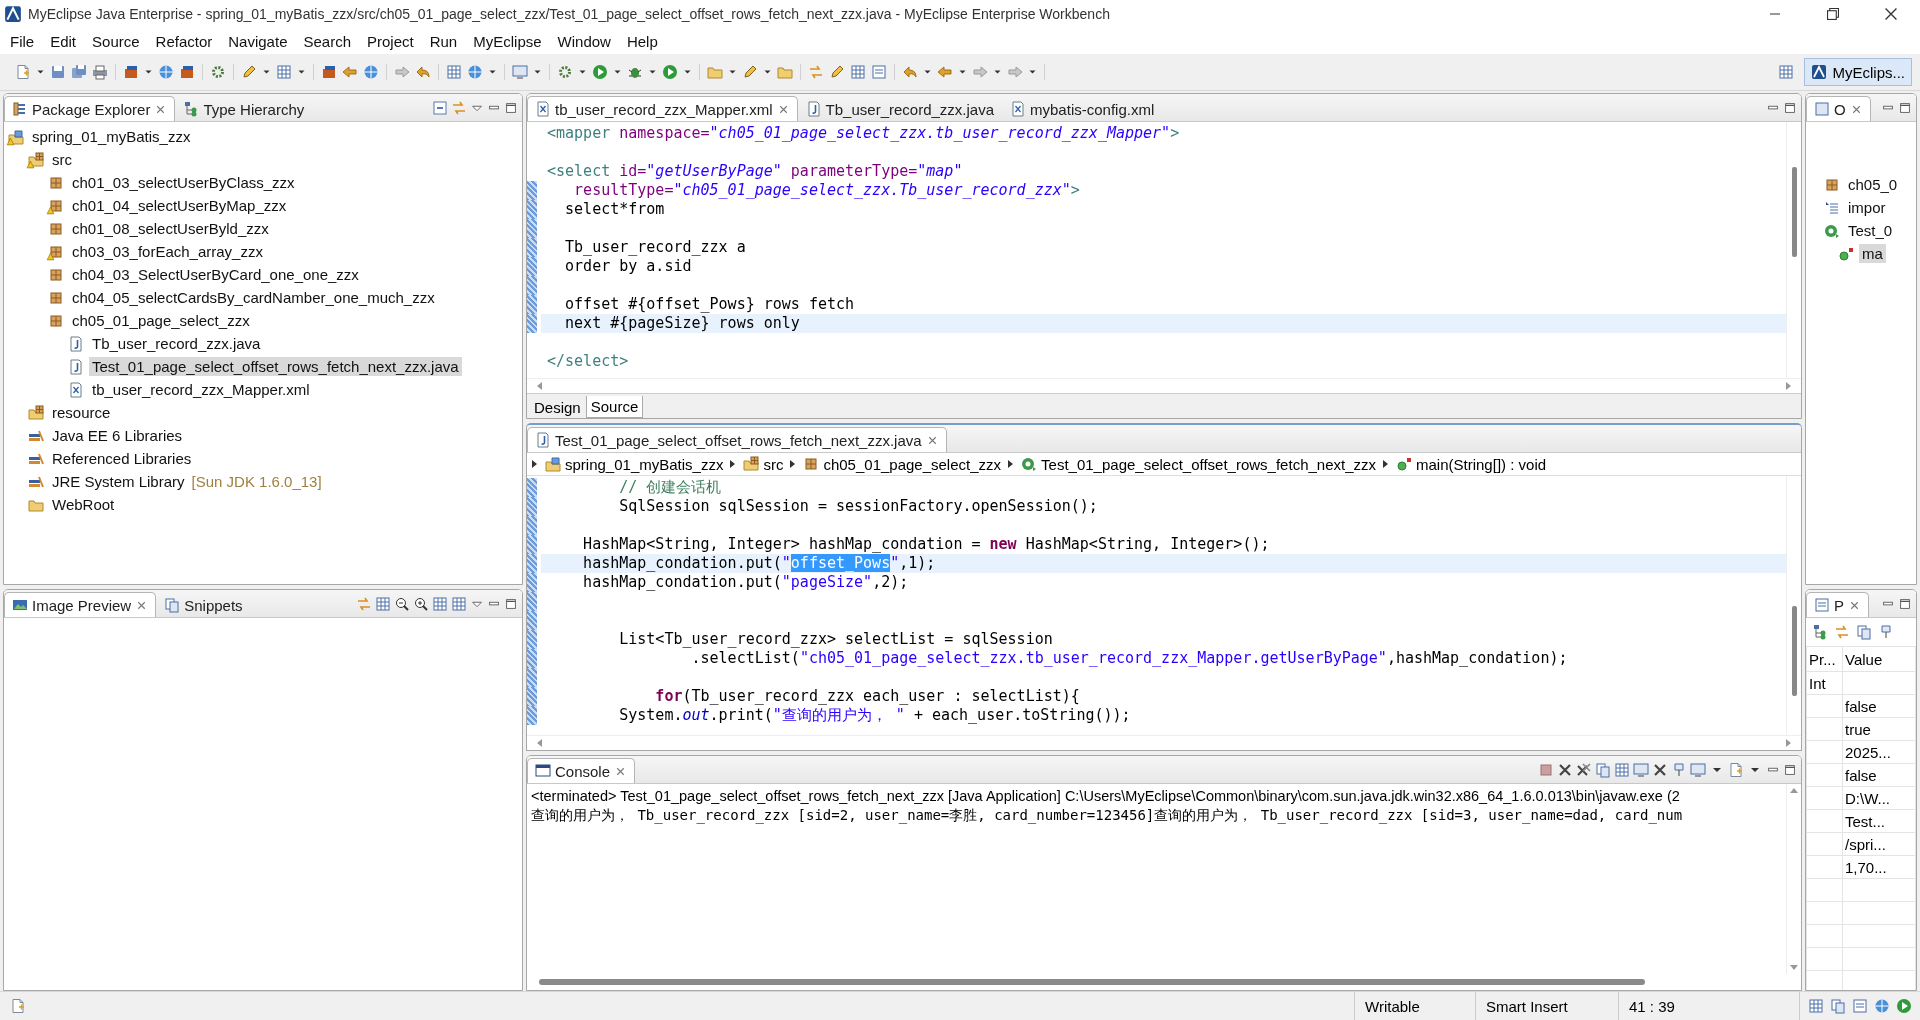 Image resolution: width=1920 pixels, height=1020 pixels. What do you see at coordinates (737, 439) in the screenshot?
I see `tab: Test_01_page_select_offset_rows_fetch_next_zzx.java` at bounding box center [737, 439].